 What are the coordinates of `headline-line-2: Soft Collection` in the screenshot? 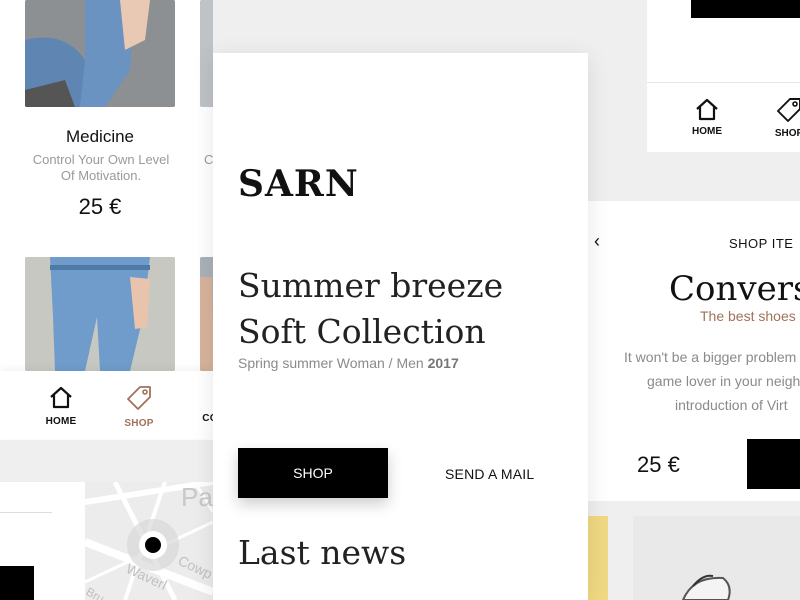 It's located at (362, 331).